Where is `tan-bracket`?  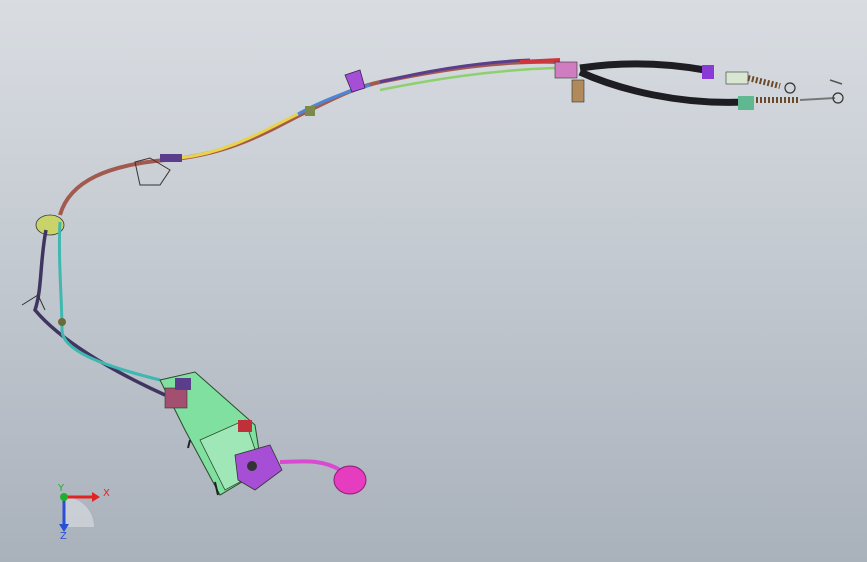
tan-bracket is located at coordinates (578, 91).